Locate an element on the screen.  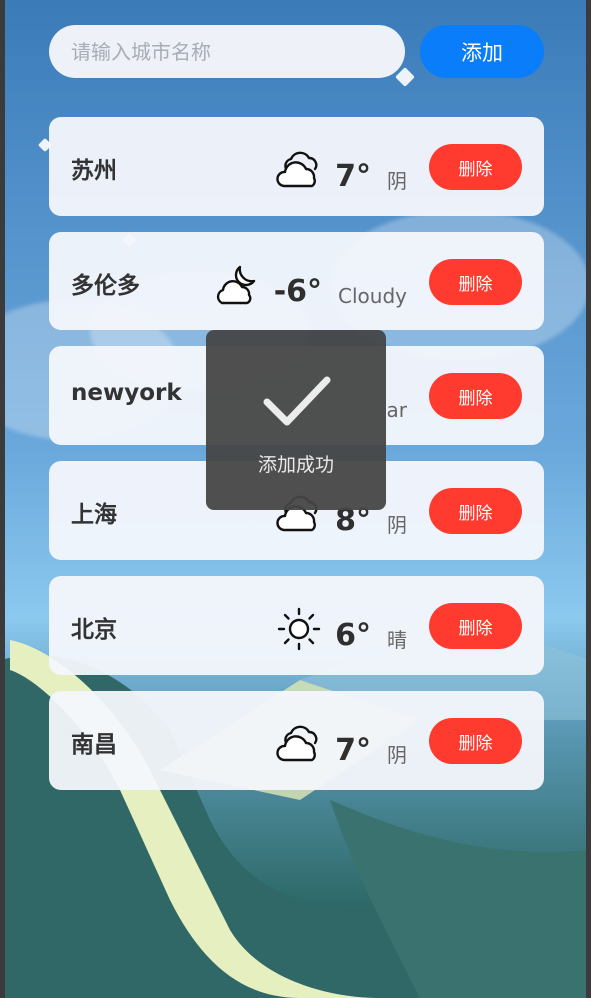
weather-condition: Cloudy is located at coordinates (372, 296).